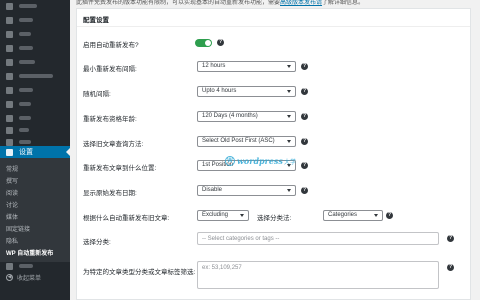 This screenshot has width=480, height=300. I want to click on setting-label-categories: 选择分类:, so click(97, 242).